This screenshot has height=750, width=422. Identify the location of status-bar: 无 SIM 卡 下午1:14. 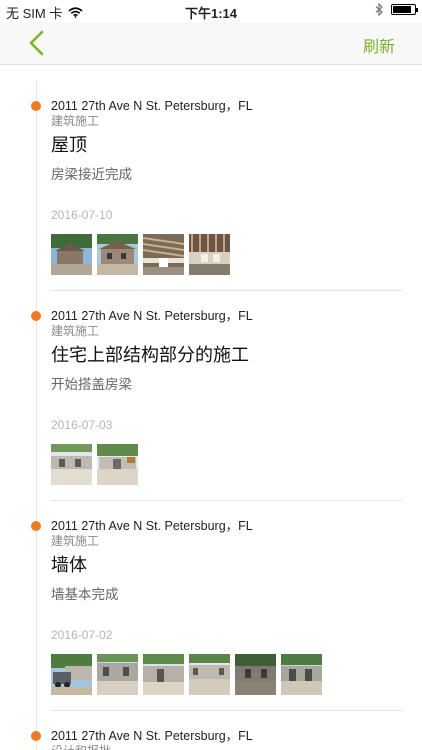
(211, 11).